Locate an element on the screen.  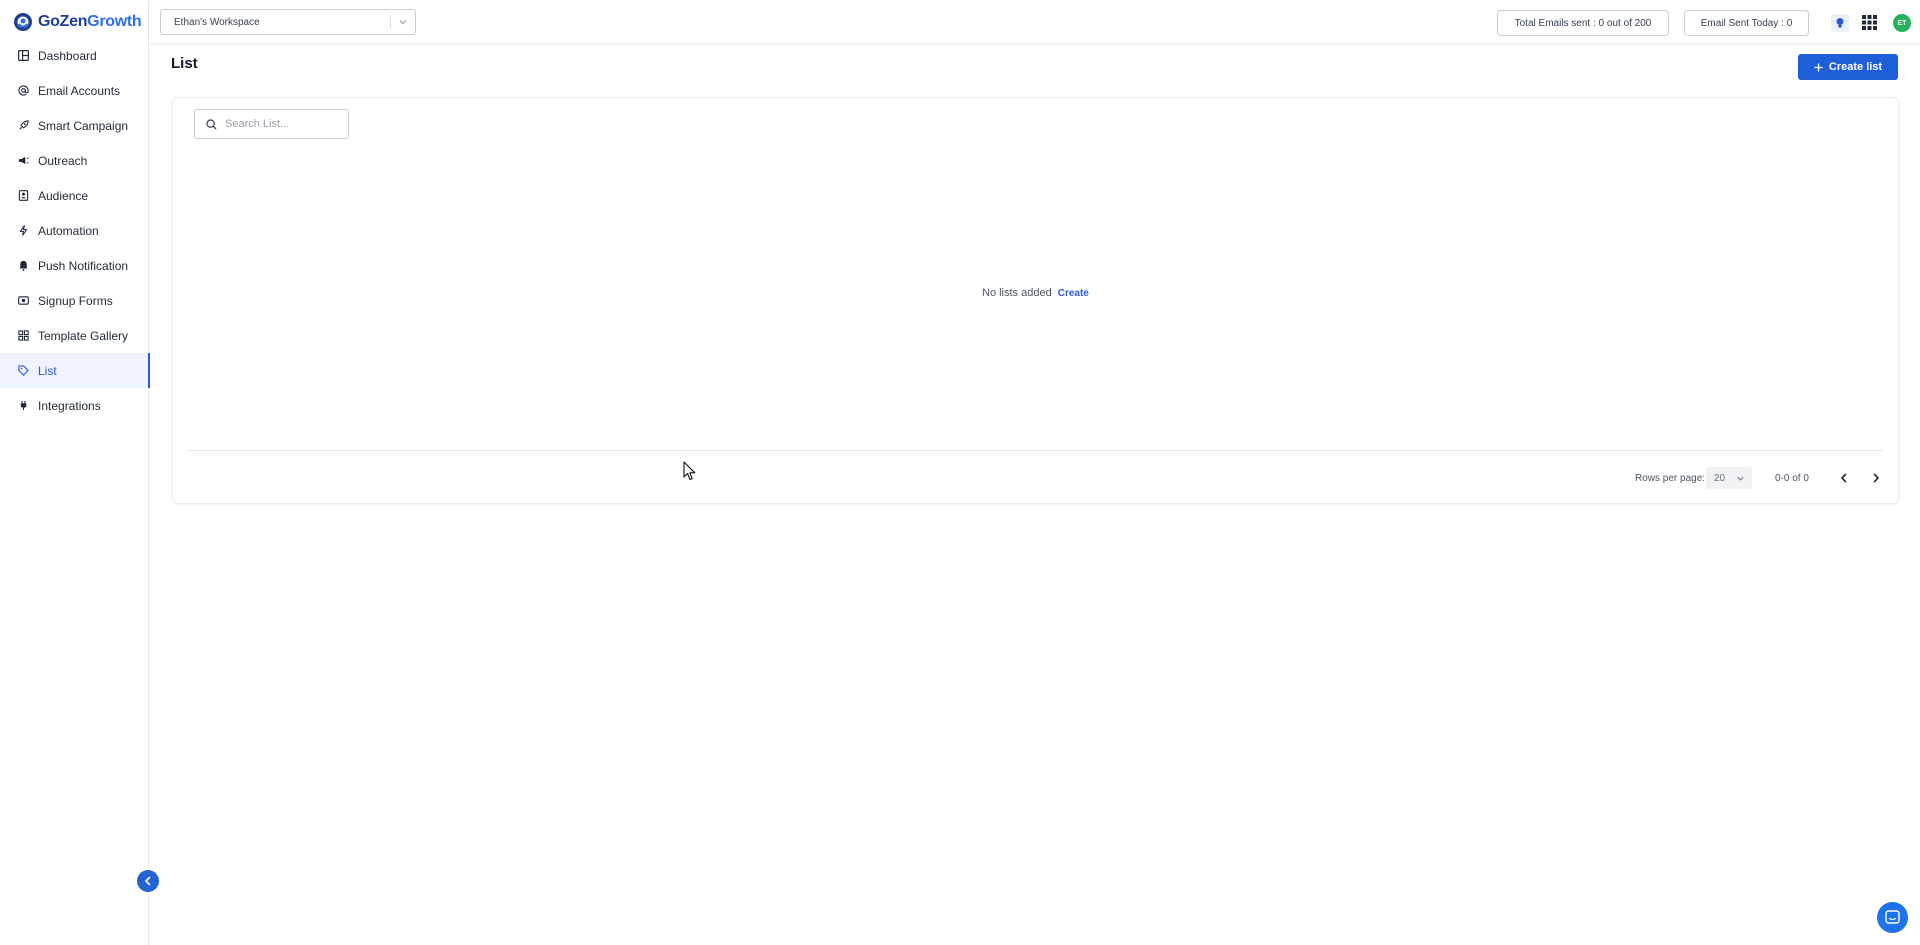
page-title: List is located at coordinates (184, 63).